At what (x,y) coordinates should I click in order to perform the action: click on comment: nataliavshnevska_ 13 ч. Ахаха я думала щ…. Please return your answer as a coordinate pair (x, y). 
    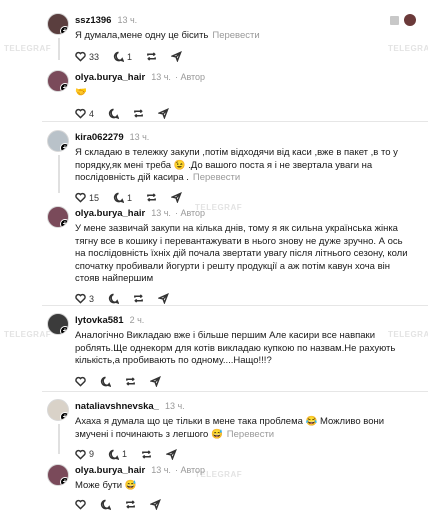
    Looking at the image, I should click on (241, 429).